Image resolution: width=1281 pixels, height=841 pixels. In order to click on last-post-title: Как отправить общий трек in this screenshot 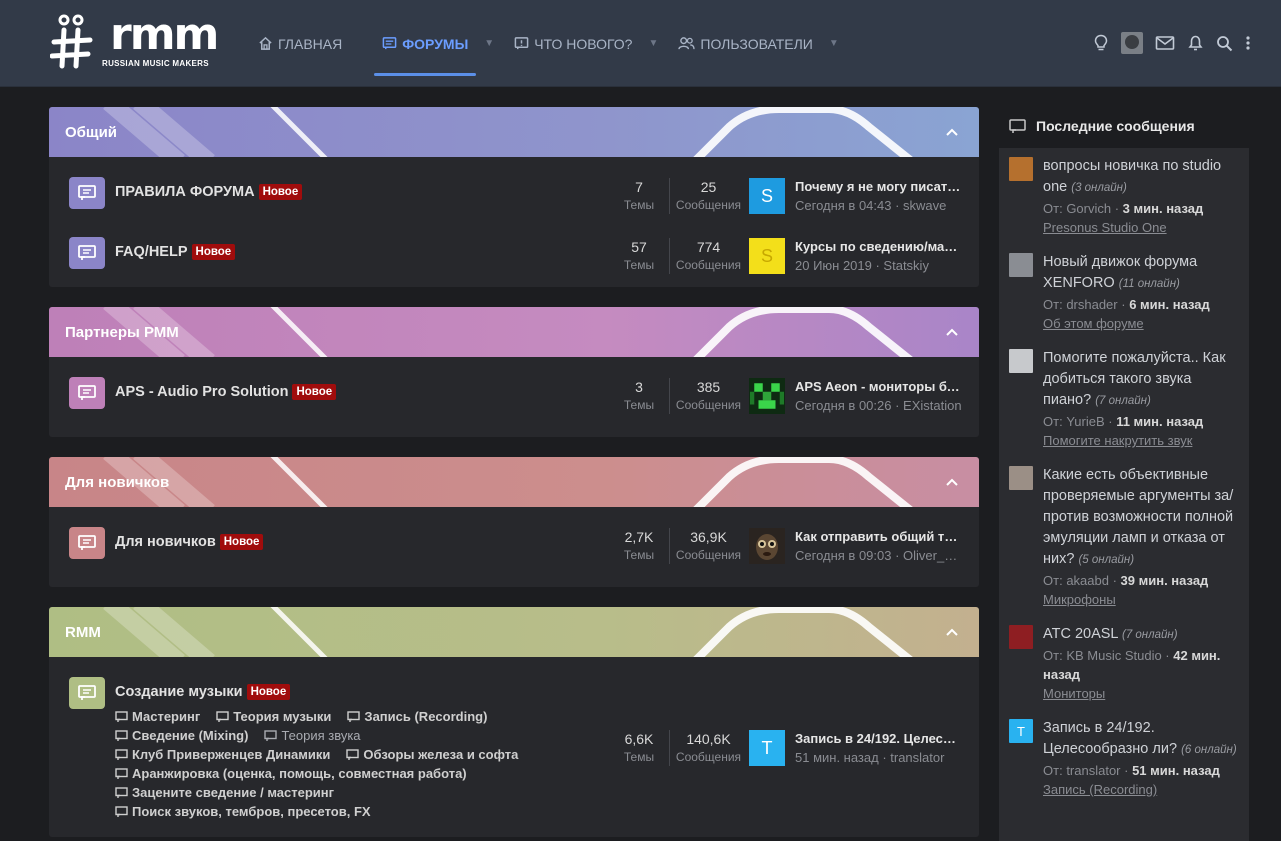, I will do `click(879, 537)`.